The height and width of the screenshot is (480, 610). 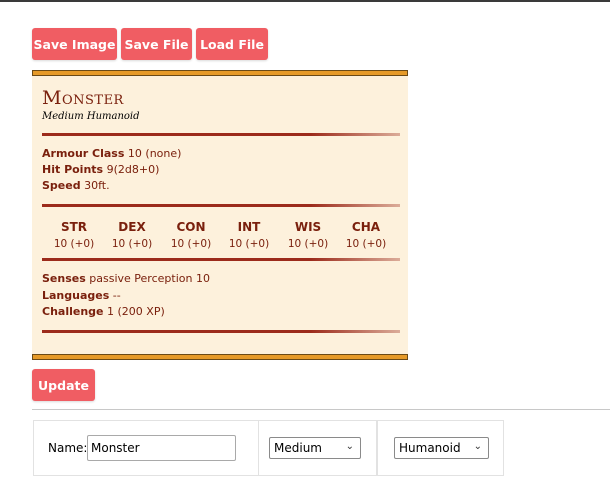 I want to click on save-image-button: Save Image, so click(x=74, y=44).